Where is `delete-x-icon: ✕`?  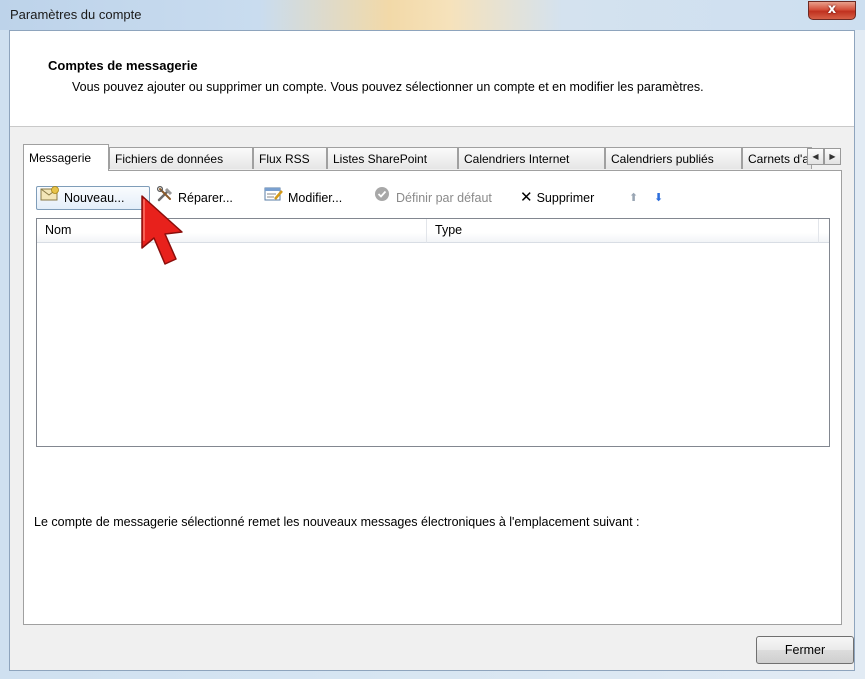
delete-x-icon: ✕ is located at coordinates (526, 197).